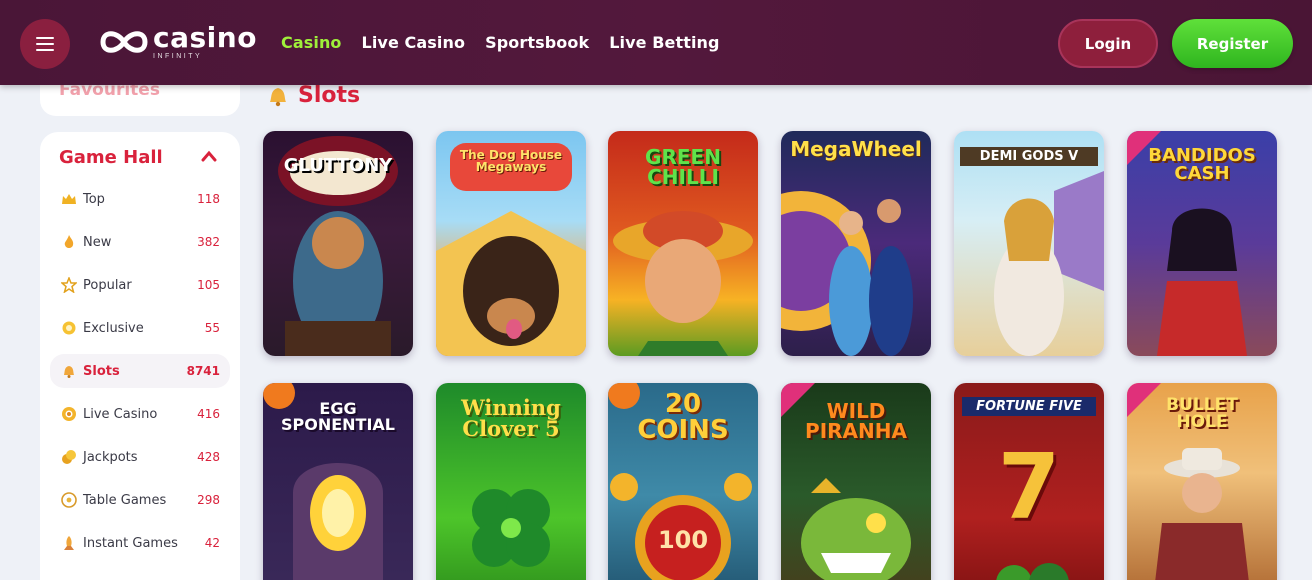 The height and width of the screenshot is (580, 1312). Describe the element at coordinates (1029, 487) in the screenshot. I see `seven-symbol: 7` at that location.